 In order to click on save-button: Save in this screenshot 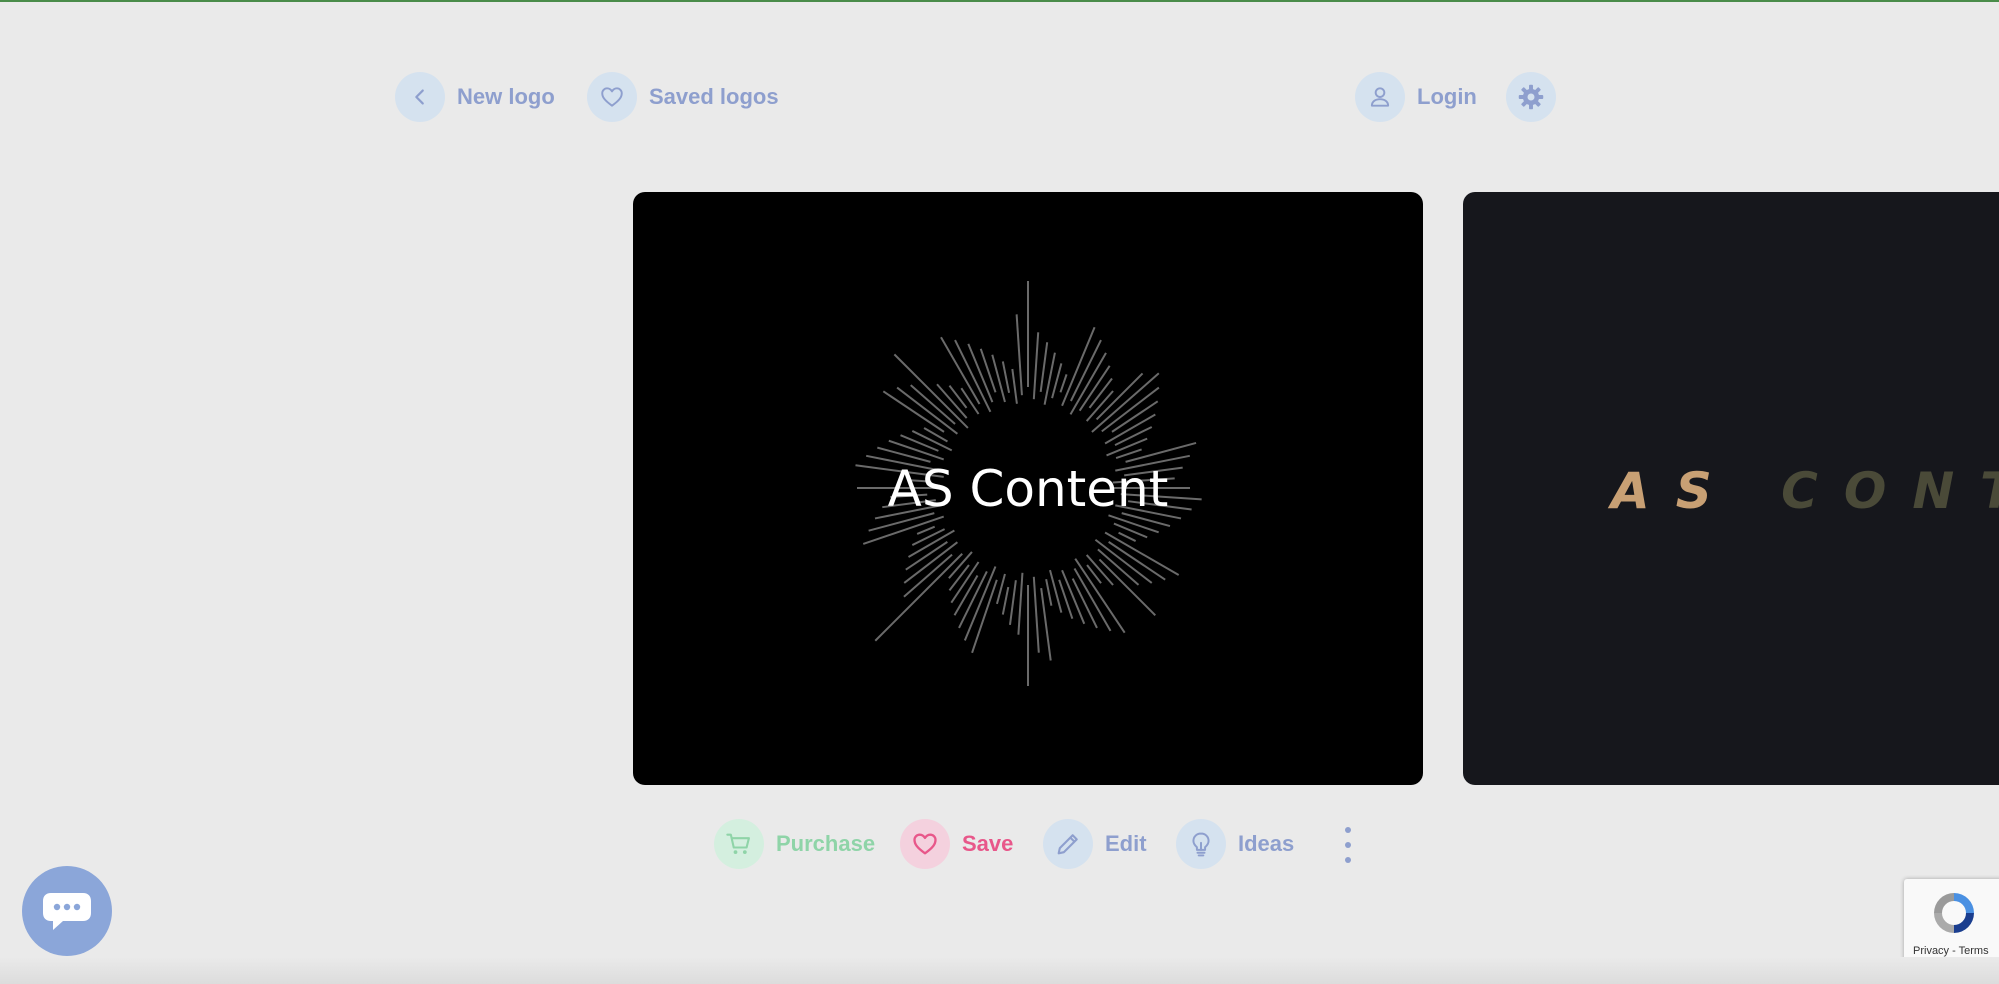, I will do `click(956, 844)`.